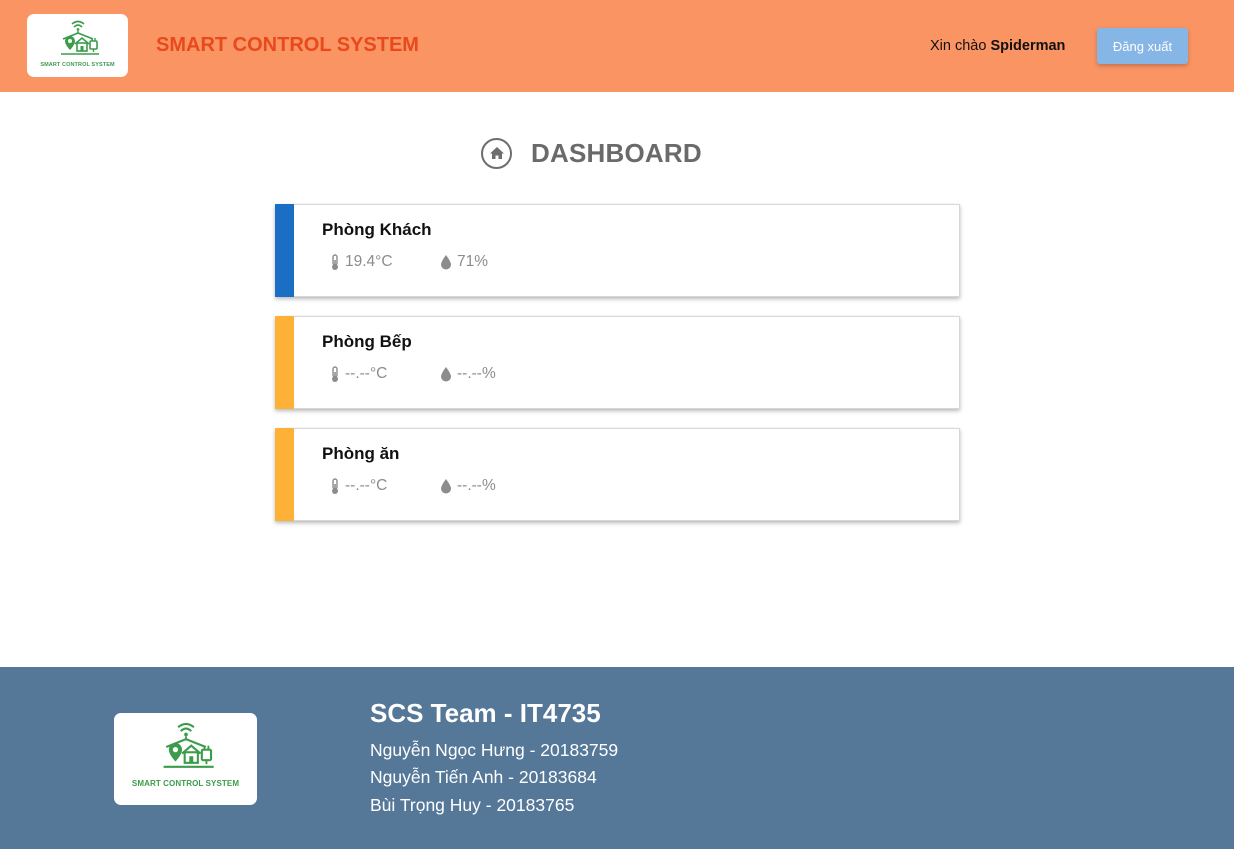 The height and width of the screenshot is (849, 1234). I want to click on room-card-phong-bep: Phòng Bếp --.--°C --.--%, so click(617, 362).